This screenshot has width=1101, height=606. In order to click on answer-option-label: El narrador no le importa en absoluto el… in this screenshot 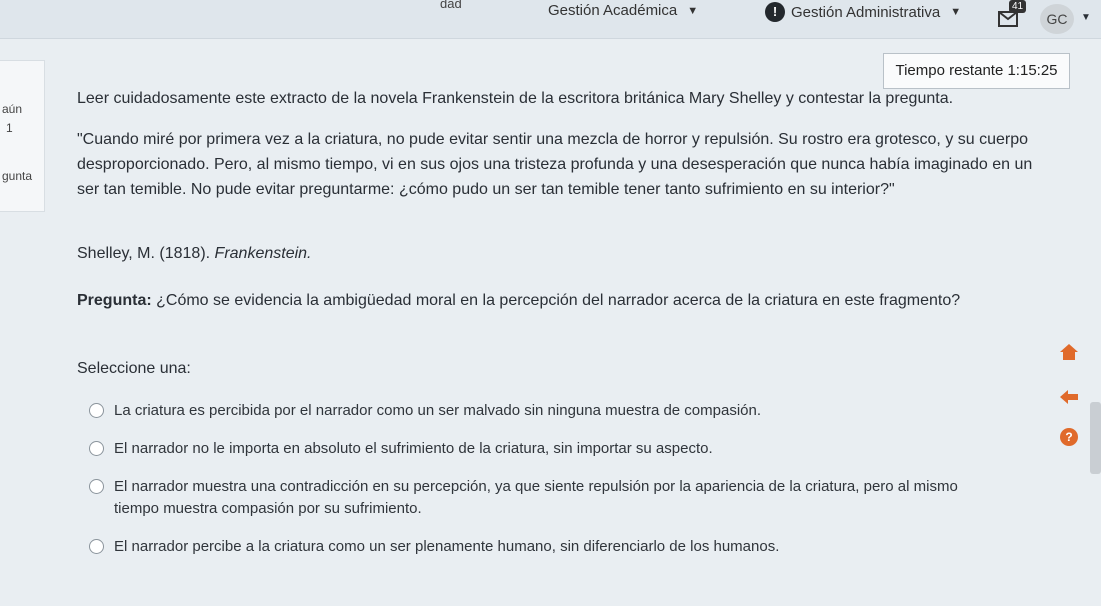, I will do `click(554, 449)`.